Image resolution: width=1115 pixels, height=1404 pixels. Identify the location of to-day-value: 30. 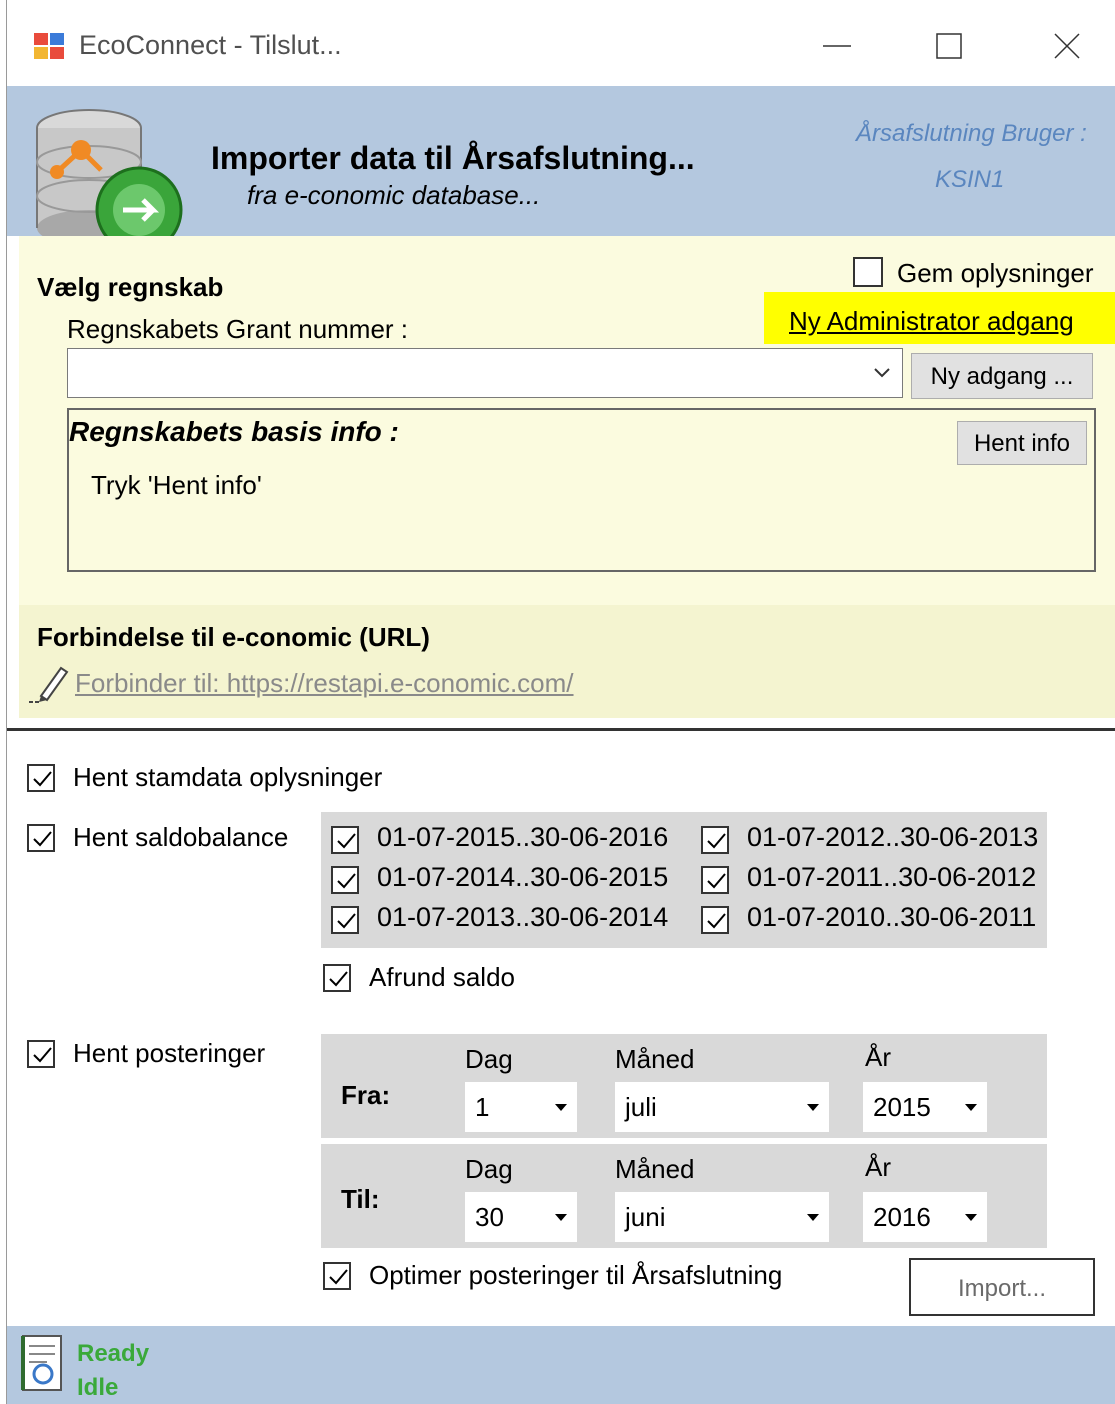
(489, 1217).